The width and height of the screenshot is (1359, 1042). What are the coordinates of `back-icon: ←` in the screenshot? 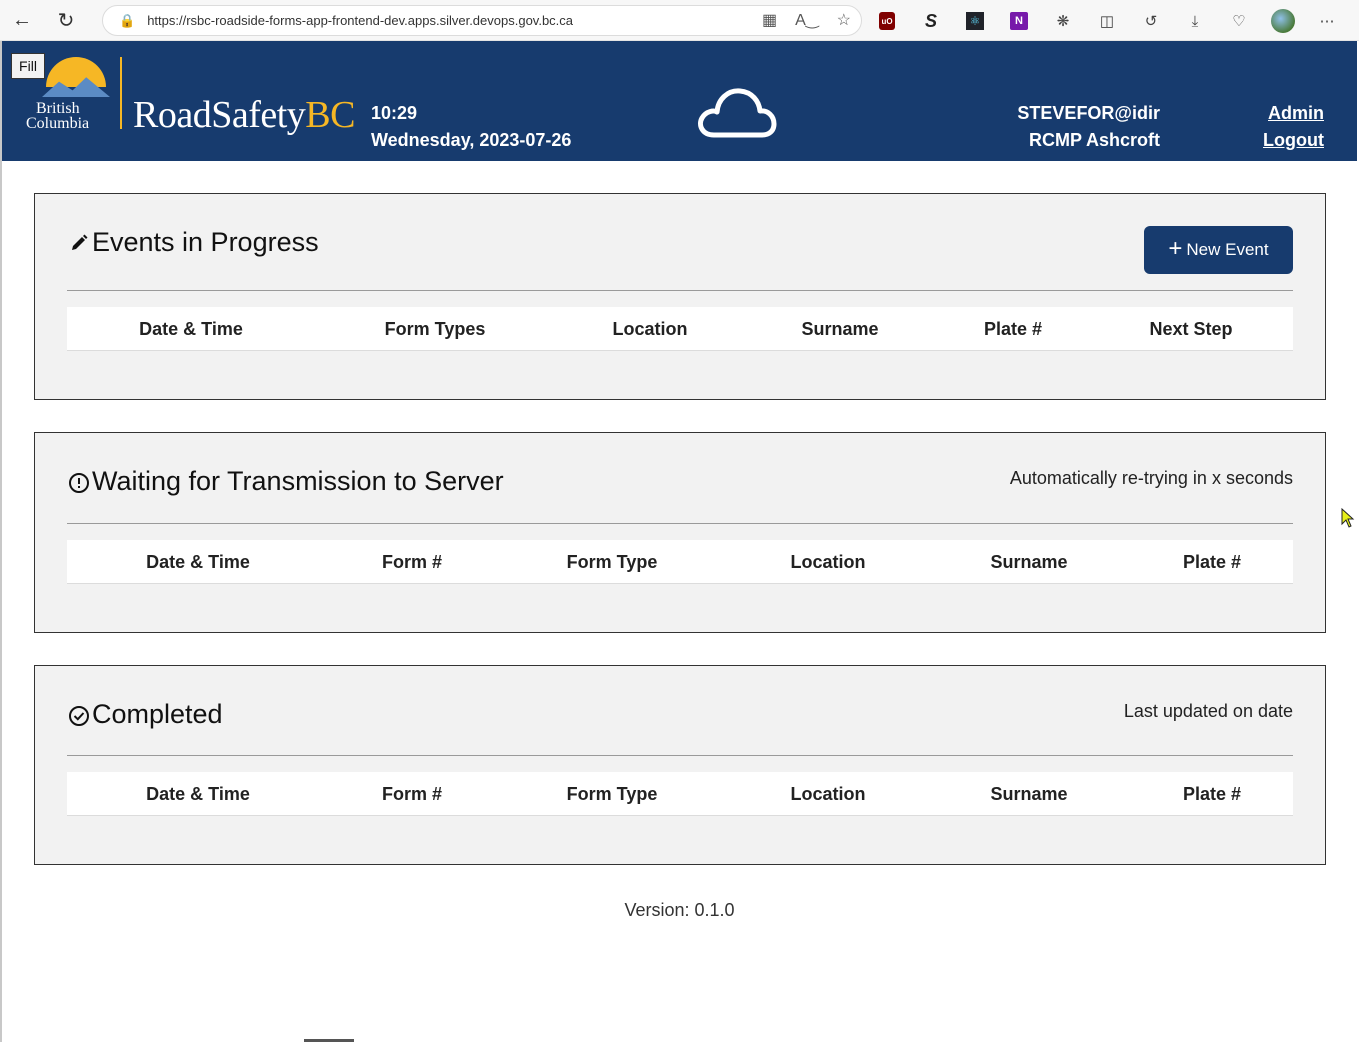 It's located at (22, 20).